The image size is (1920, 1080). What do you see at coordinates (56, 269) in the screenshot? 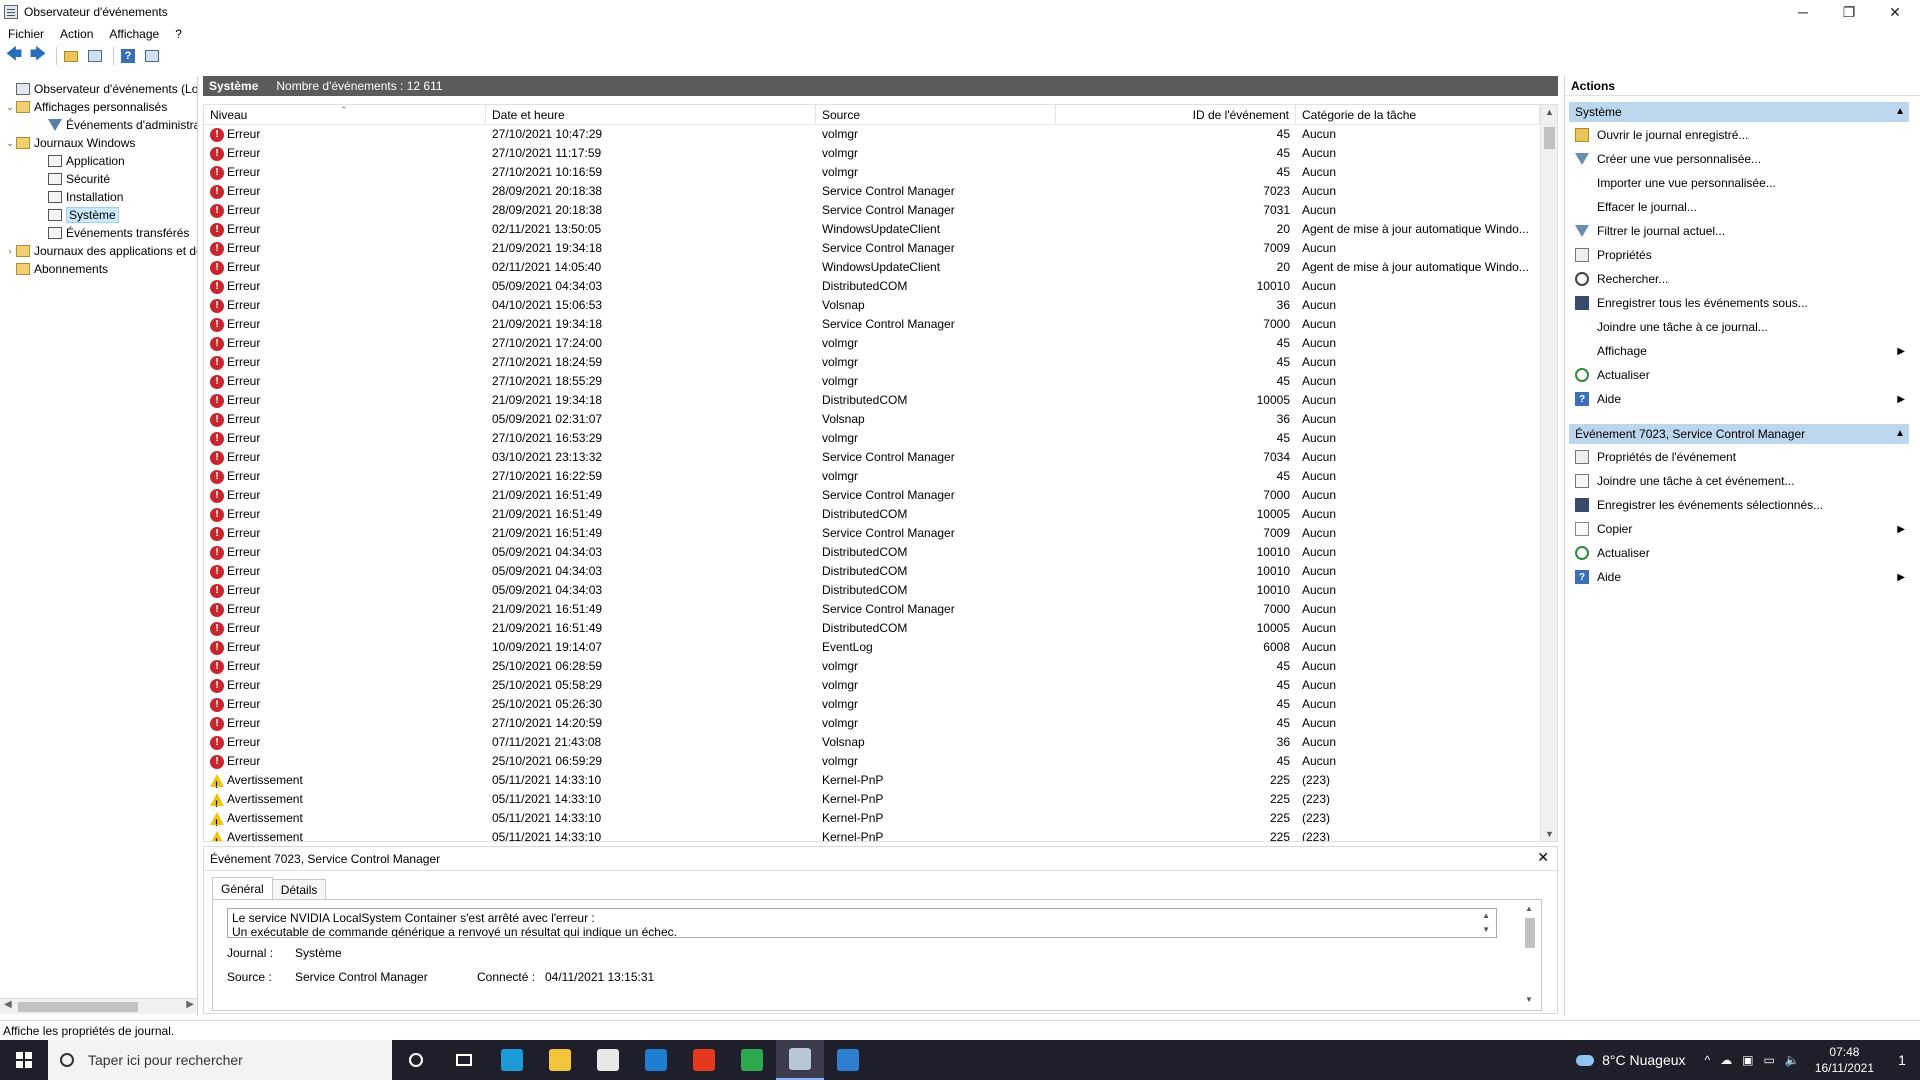
I see `tree-item-subscriptions: Abonnements` at bounding box center [56, 269].